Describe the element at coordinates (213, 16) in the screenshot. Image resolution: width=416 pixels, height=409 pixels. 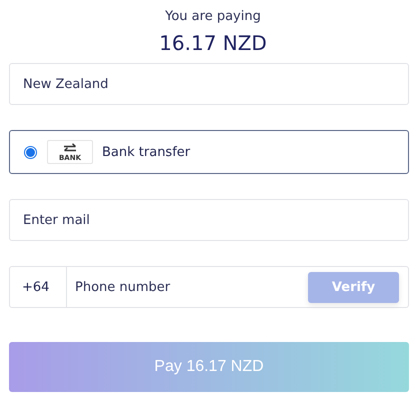
I see `payment-heading: You are paying` at that location.